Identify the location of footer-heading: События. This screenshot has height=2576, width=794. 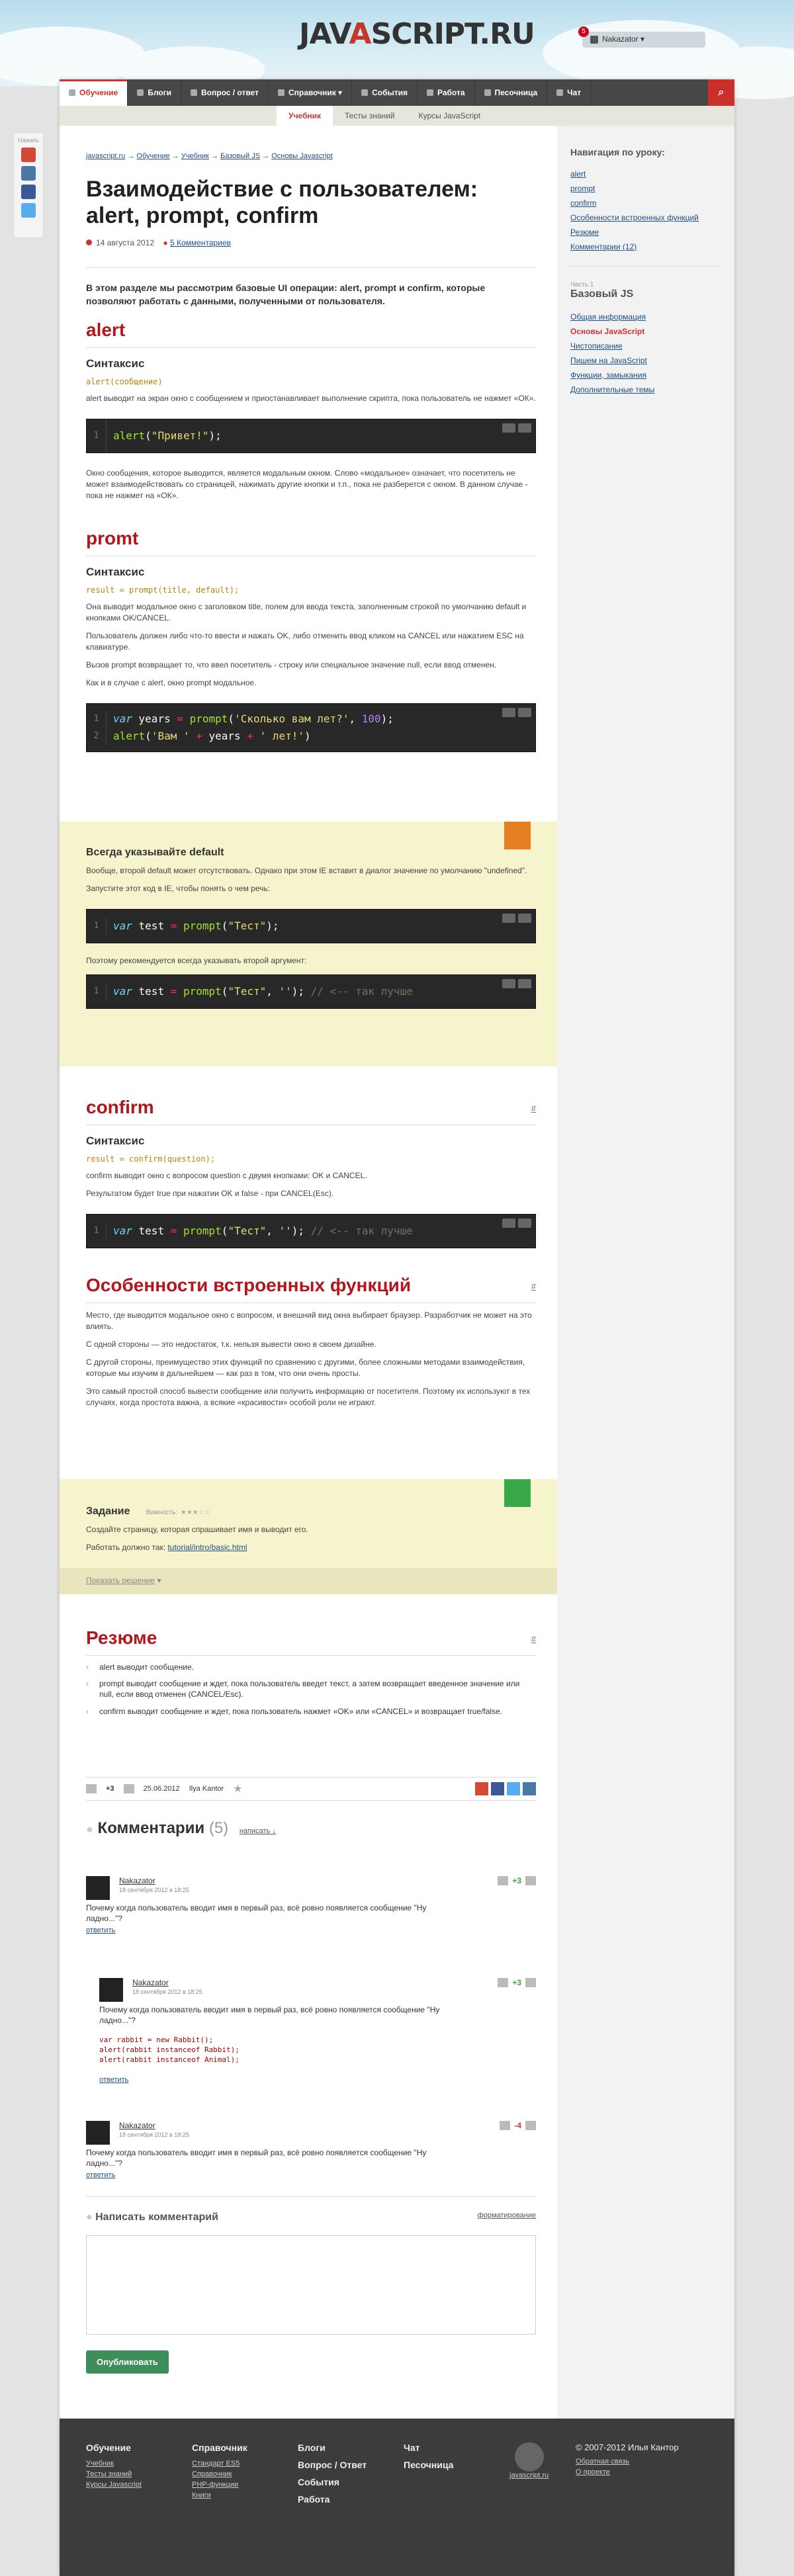
(332, 2482).